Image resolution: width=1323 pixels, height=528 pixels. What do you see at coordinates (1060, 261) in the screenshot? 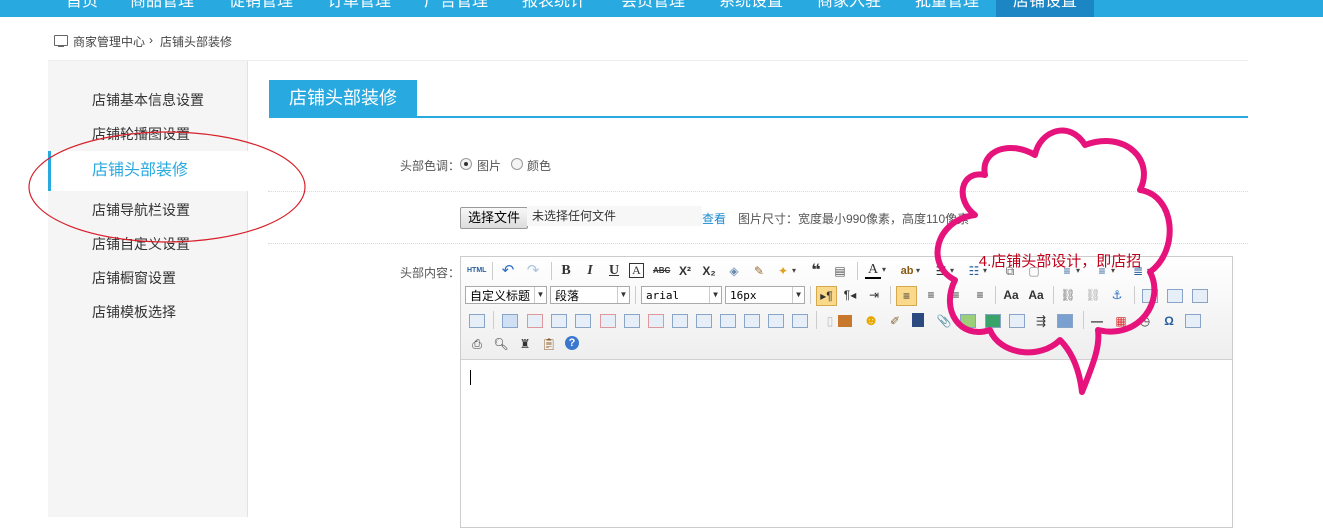
I see `annotation-text: 4.店铺头部设计，即店招` at bounding box center [1060, 261].